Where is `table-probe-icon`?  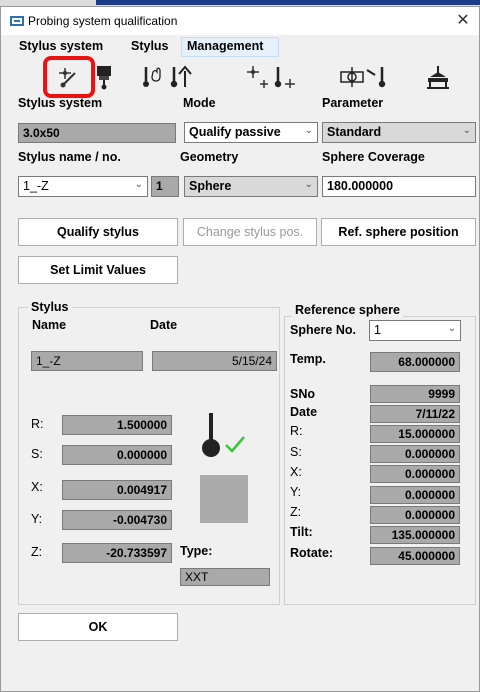
table-probe-icon is located at coordinates (438, 77).